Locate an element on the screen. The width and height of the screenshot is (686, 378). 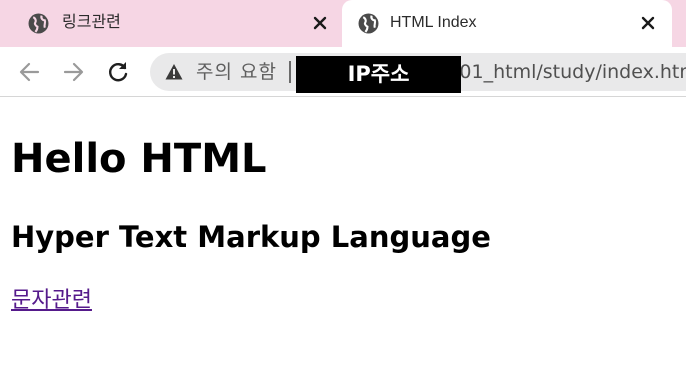
url-path: /01_html/study/index.html is located at coordinates (569, 72).